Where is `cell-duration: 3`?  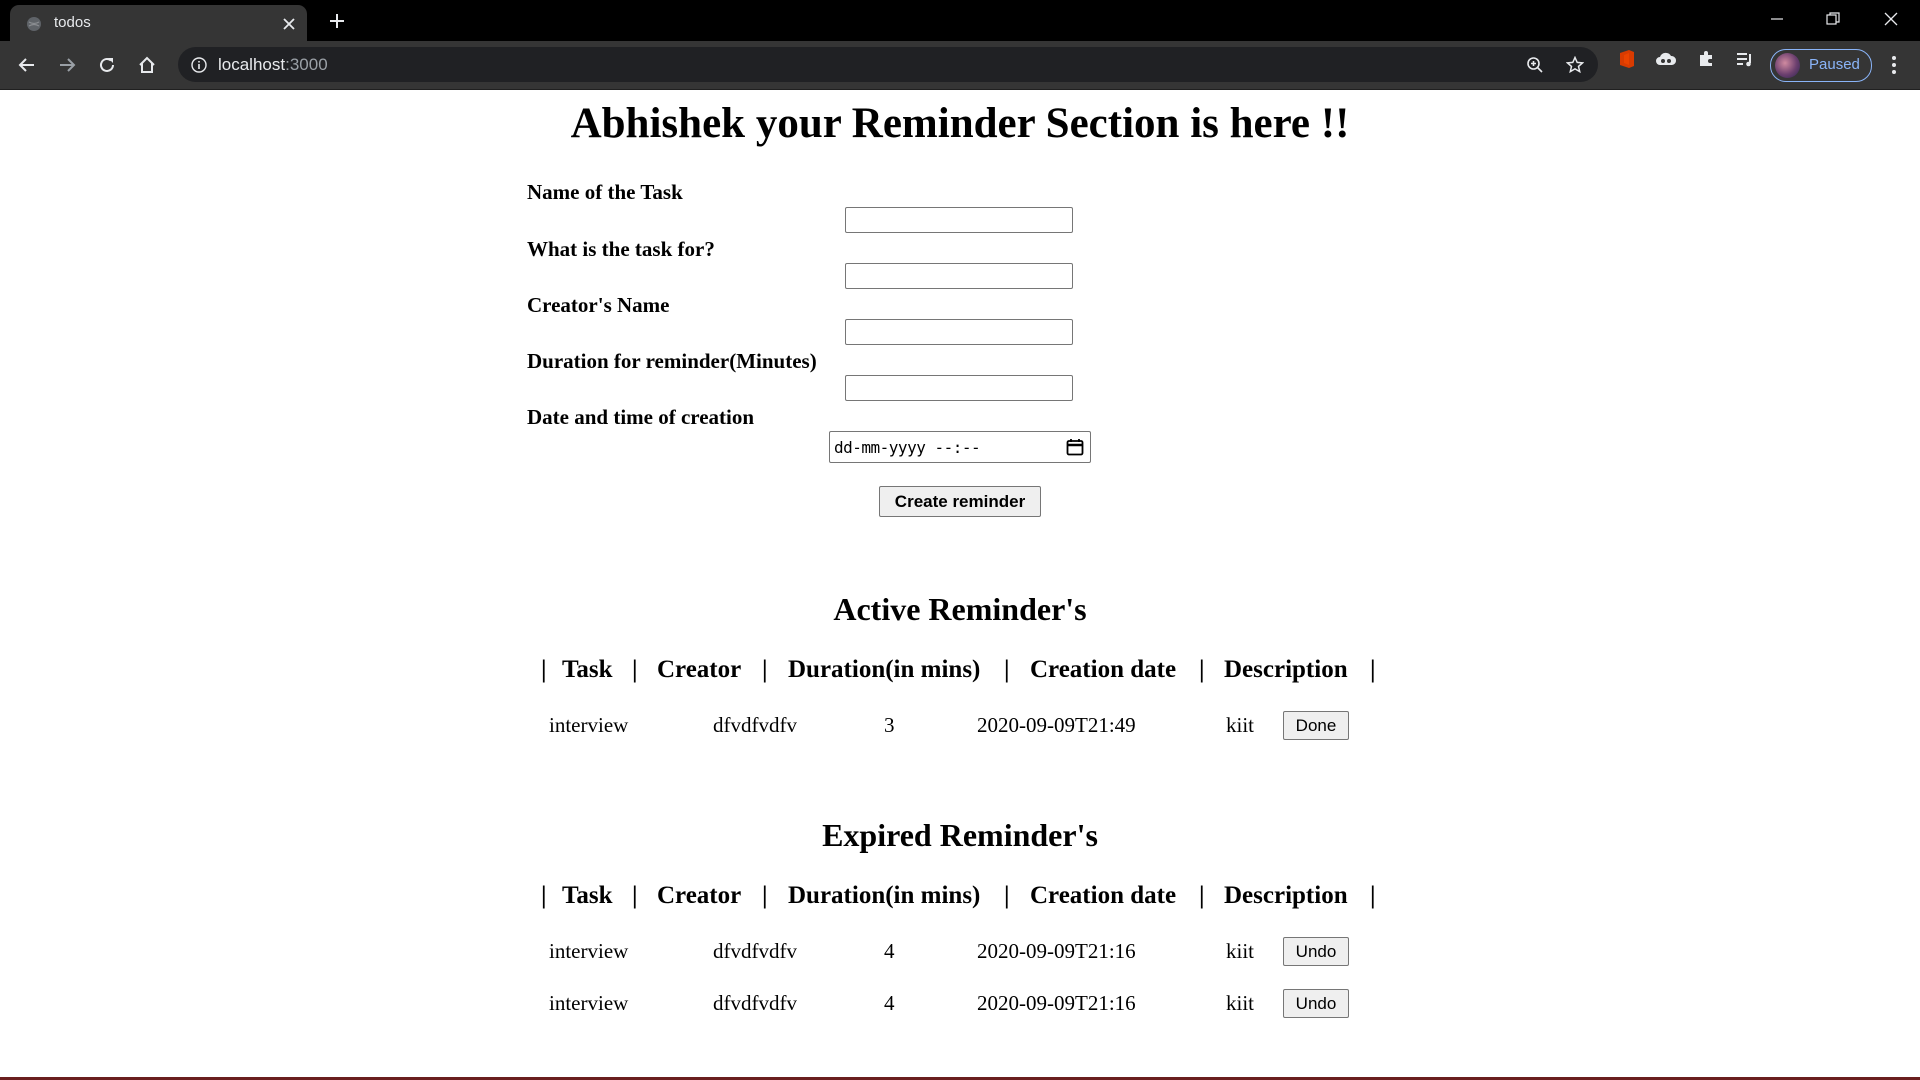 cell-duration: 3 is located at coordinates (889, 725).